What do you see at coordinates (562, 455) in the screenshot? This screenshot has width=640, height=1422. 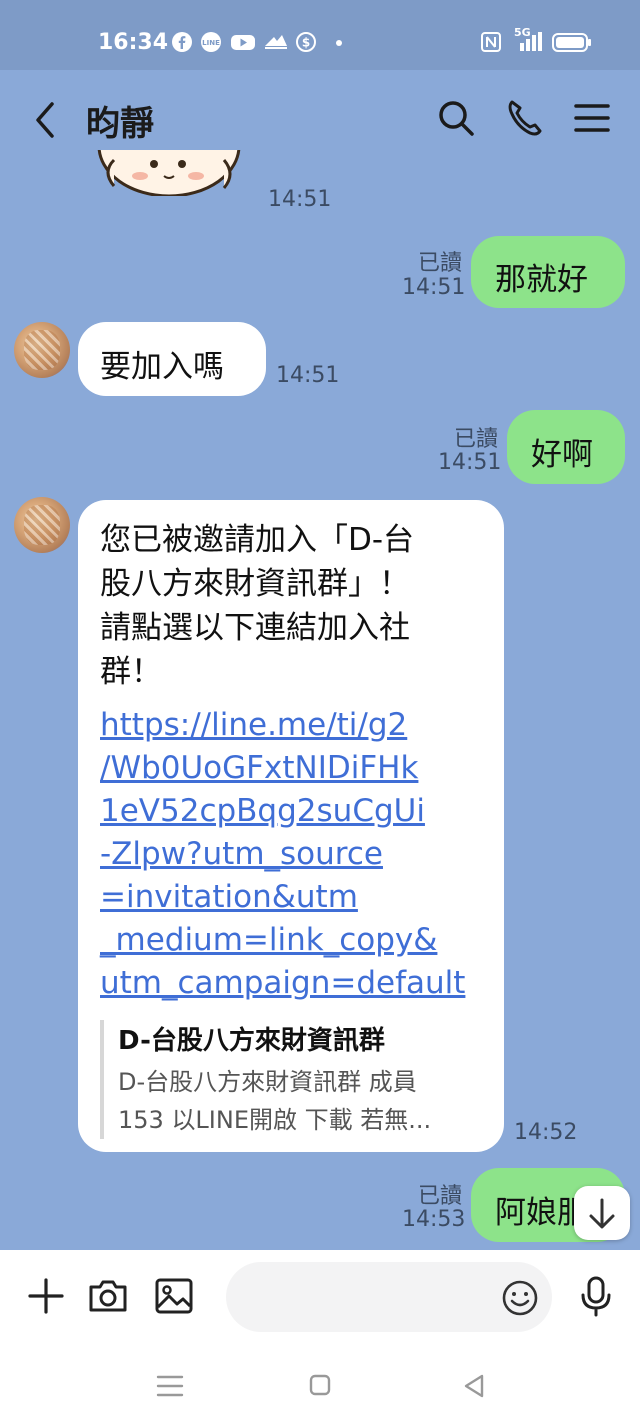 I see `message-text: 好啊` at bounding box center [562, 455].